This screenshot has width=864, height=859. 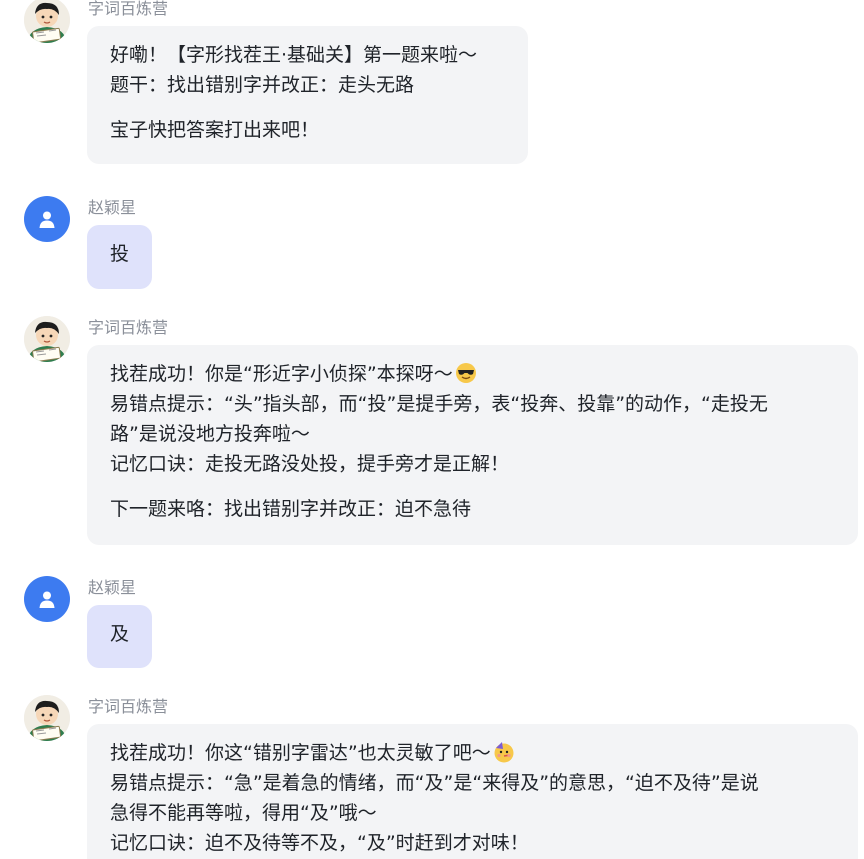 I want to click on message-line: 记忆口诀：走投无路没处投，提手旁才是正解！, so click(x=310, y=464).